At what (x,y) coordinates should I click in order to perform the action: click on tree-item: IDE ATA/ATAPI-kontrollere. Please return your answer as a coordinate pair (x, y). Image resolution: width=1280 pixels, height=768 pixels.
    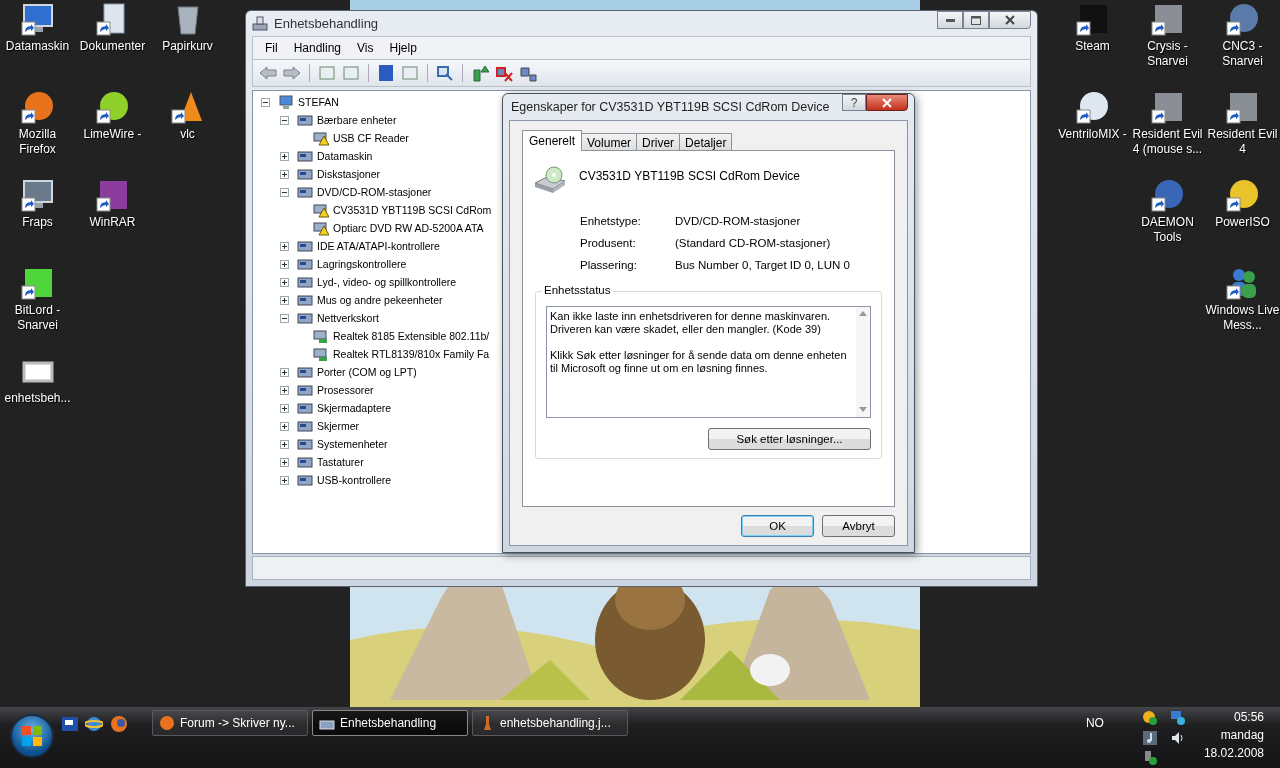
    Looking at the image, I should click on (378, 246).